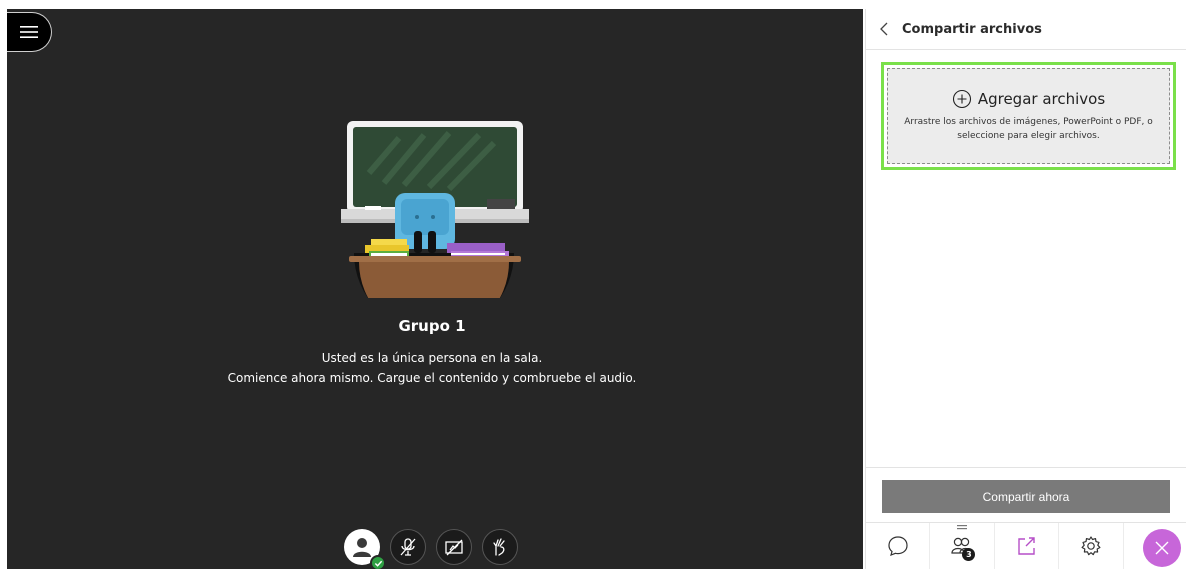  I want to click on check-icon, so click(378, 563).